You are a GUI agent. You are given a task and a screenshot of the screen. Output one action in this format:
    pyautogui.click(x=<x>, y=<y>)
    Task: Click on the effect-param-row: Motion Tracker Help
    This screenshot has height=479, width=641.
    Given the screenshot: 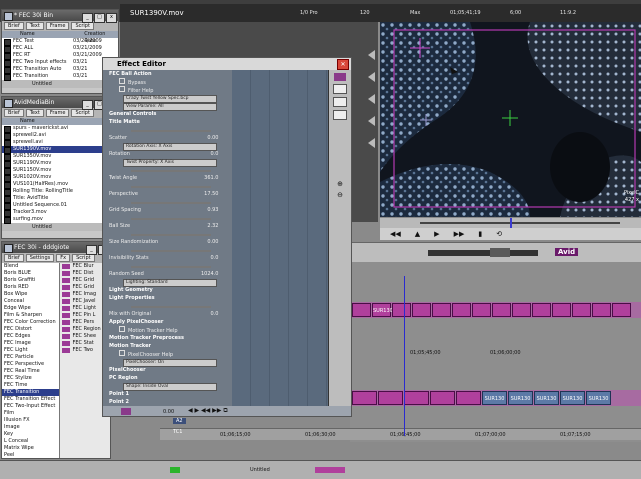 What is the action you would take?
    pyautogui.click(x=167, y=330)
    